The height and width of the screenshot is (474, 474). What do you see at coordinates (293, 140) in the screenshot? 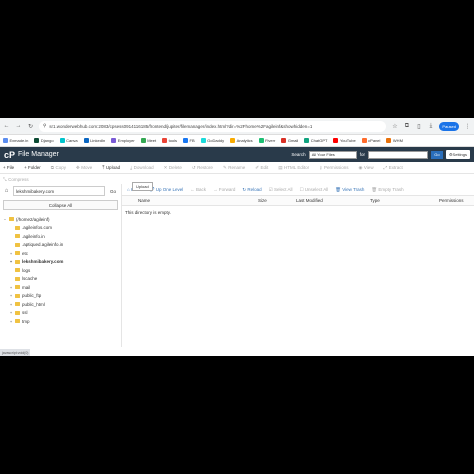
I see `bookmark-label: Gmail` at bounding box center [293, 140].